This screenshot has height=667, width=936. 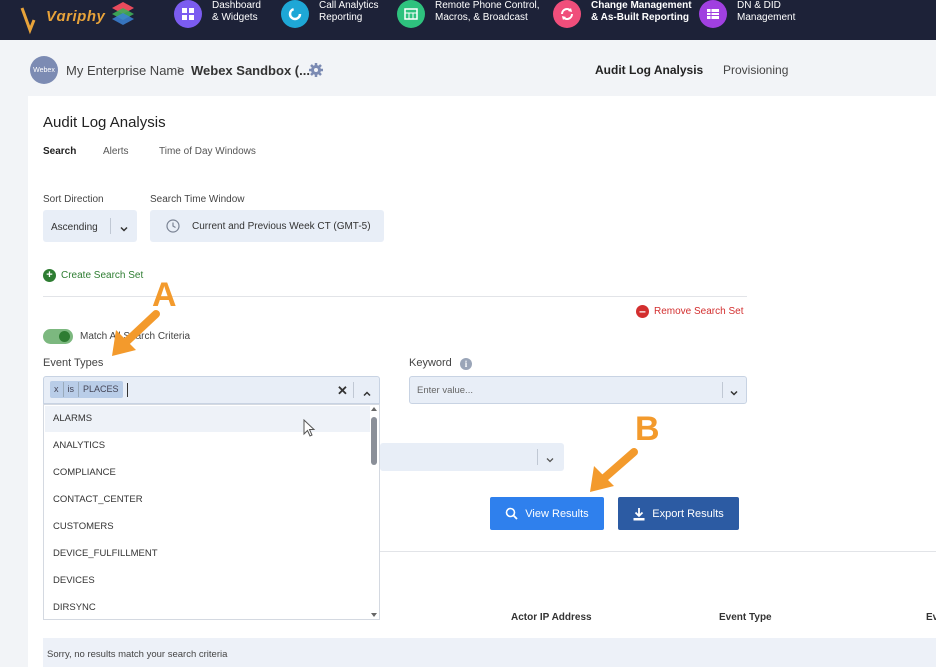 What do you see at coordinates (647, 429) in the screenshot?
I see `annotation-label-b: B` at bounding box center [647, 429].